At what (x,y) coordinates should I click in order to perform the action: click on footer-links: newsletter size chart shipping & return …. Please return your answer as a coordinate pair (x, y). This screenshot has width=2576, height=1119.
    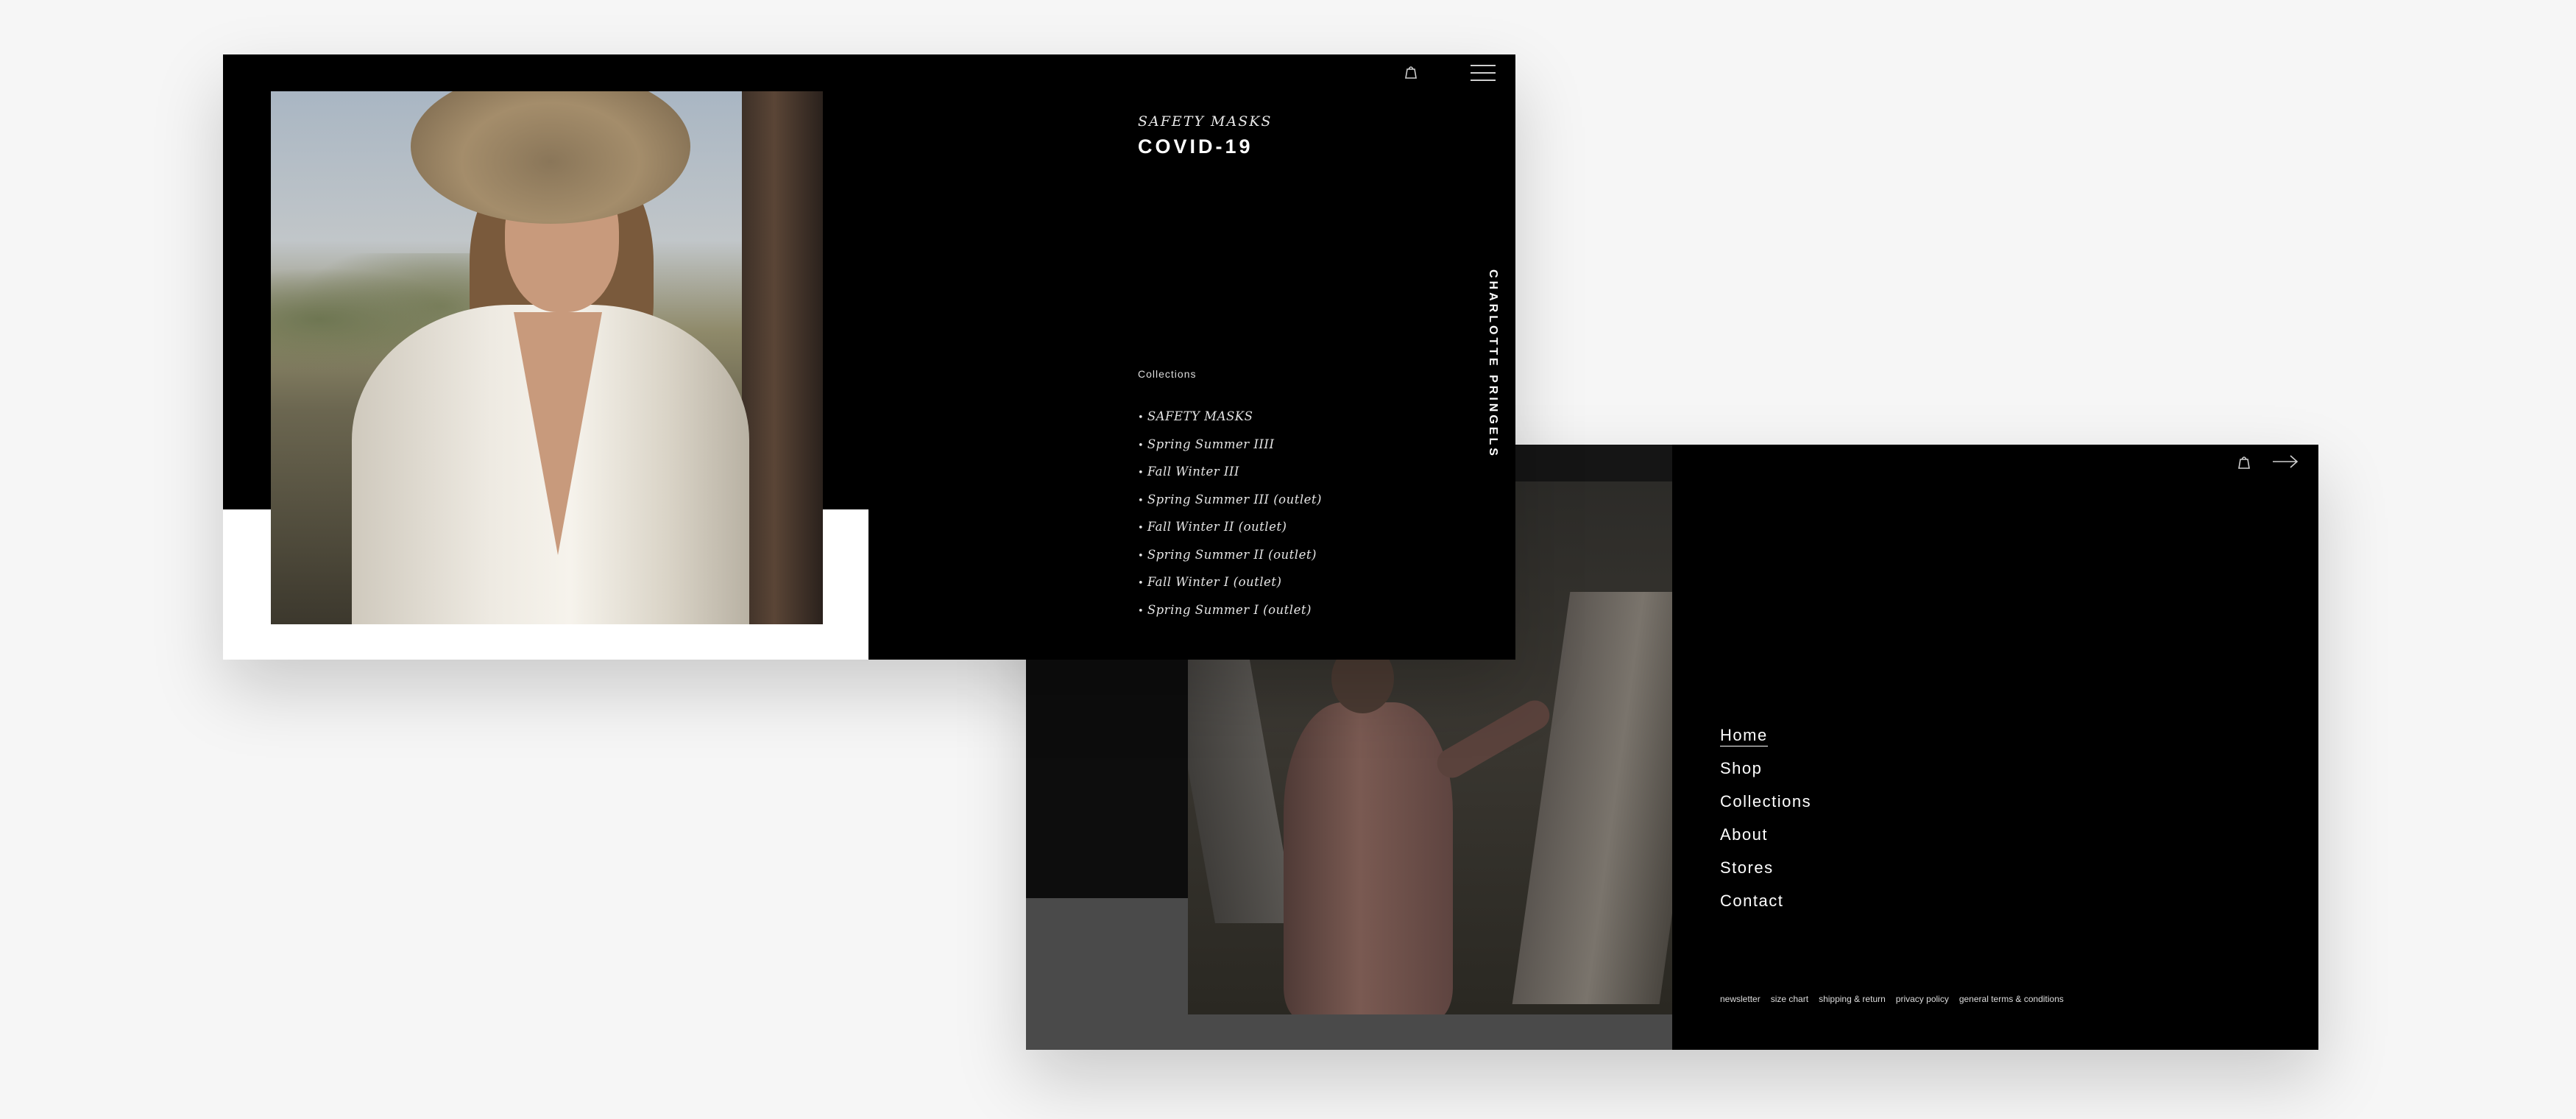
    Looking at the image, I should click on (1892, 999).